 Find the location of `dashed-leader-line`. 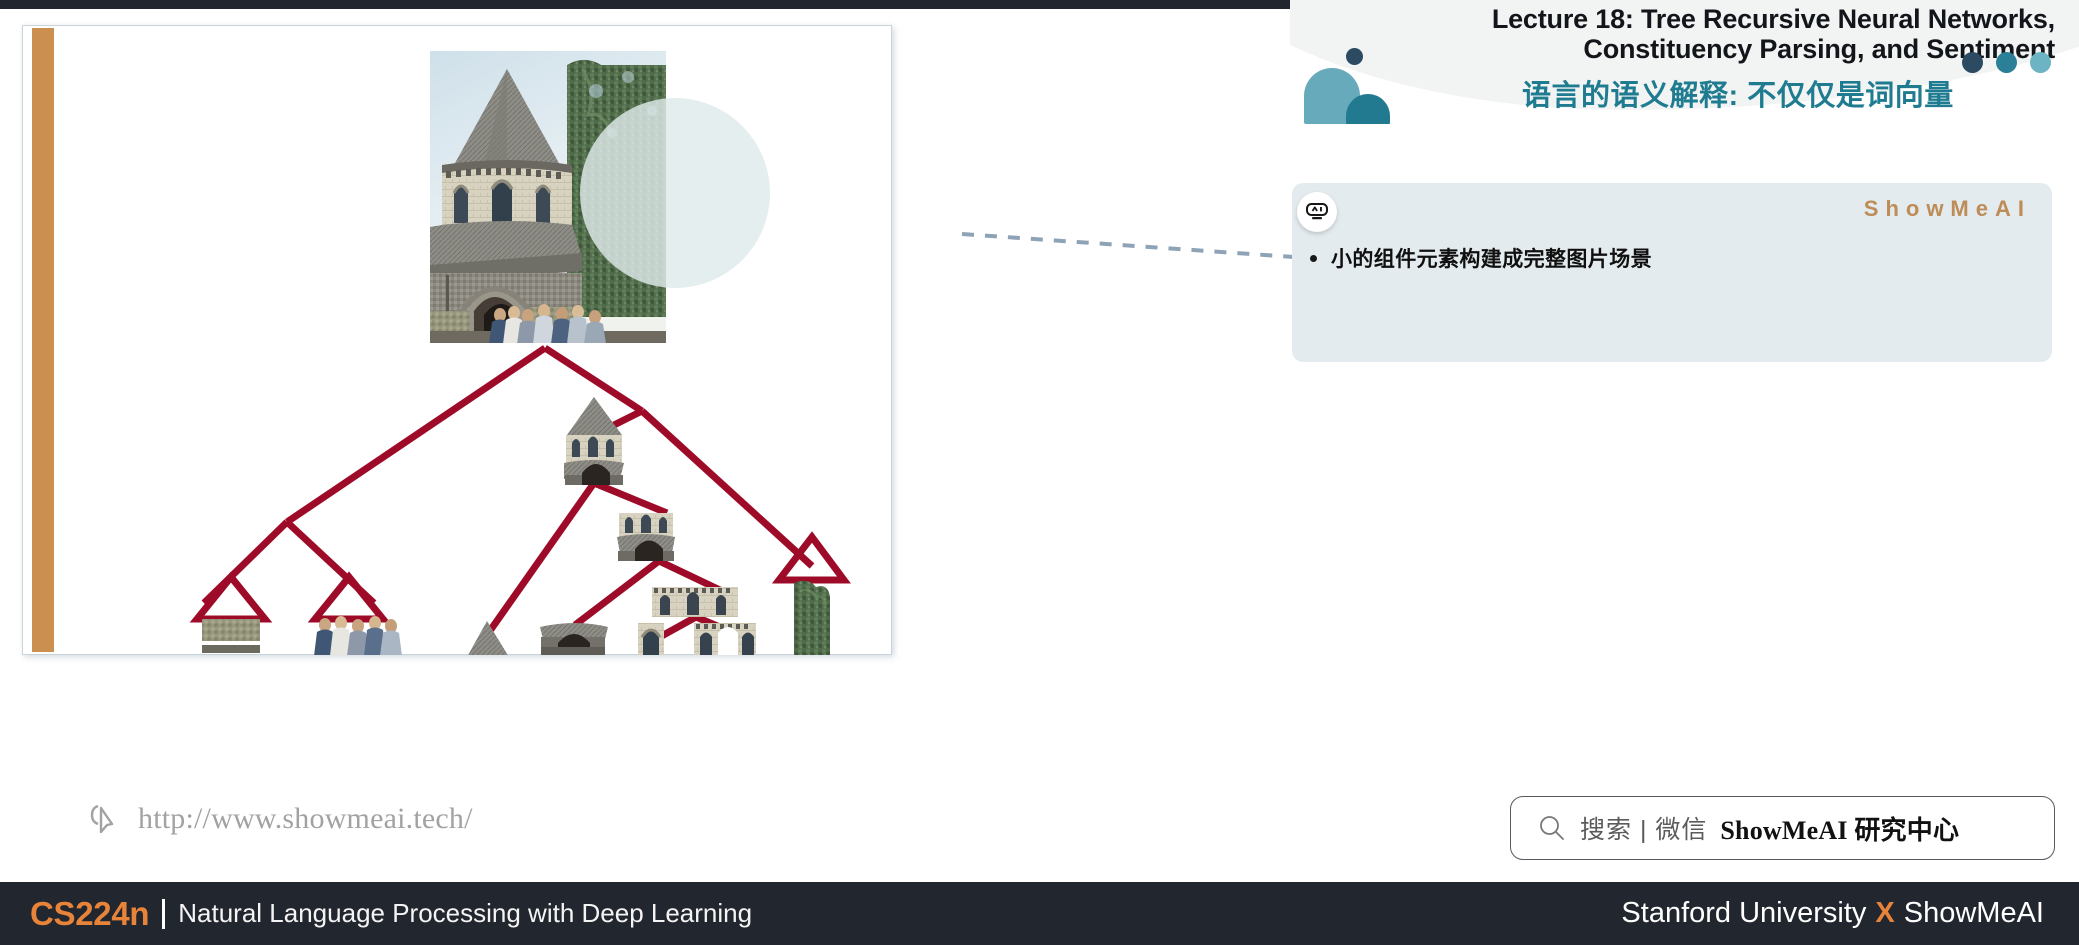

dashed-leader-line is located at coordinates (1135, 246).